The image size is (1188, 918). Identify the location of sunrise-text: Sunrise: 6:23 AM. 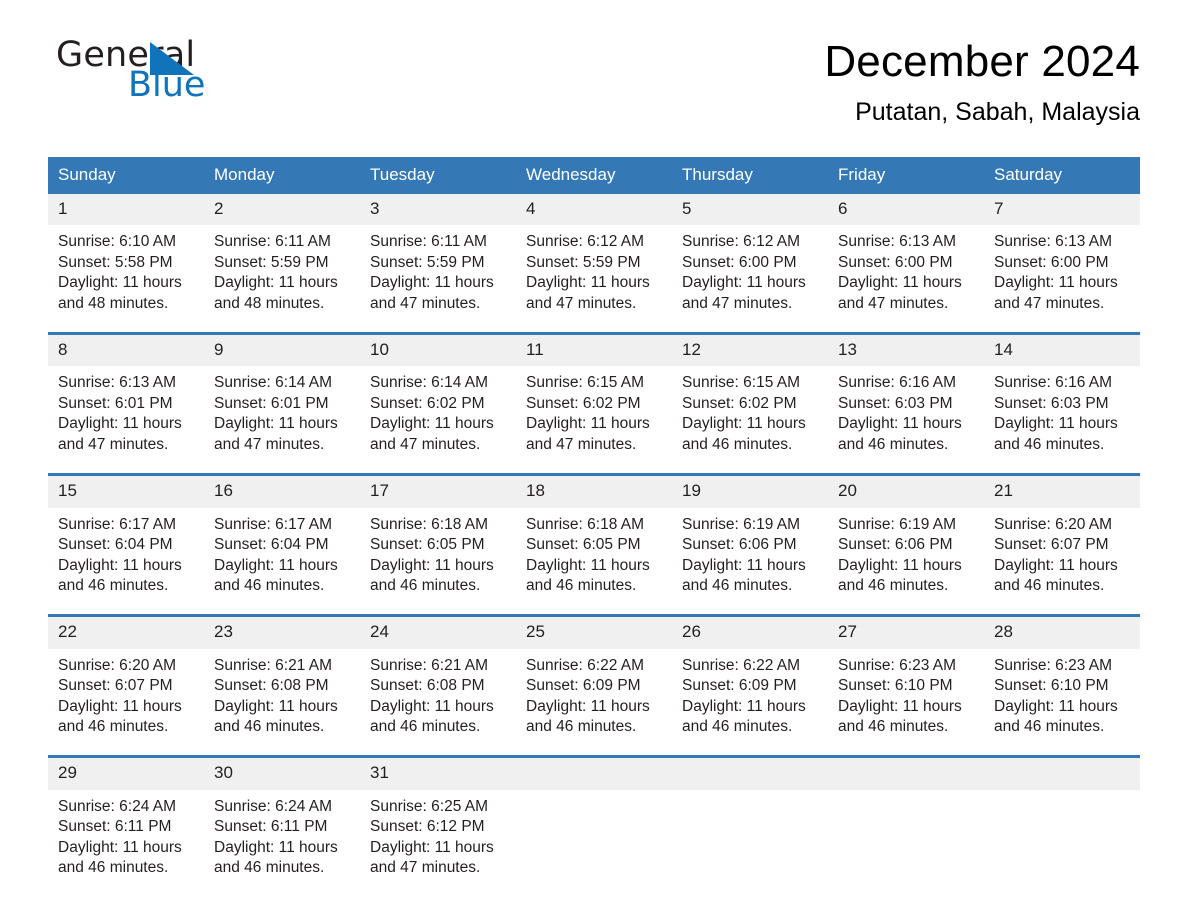
(897, 665).